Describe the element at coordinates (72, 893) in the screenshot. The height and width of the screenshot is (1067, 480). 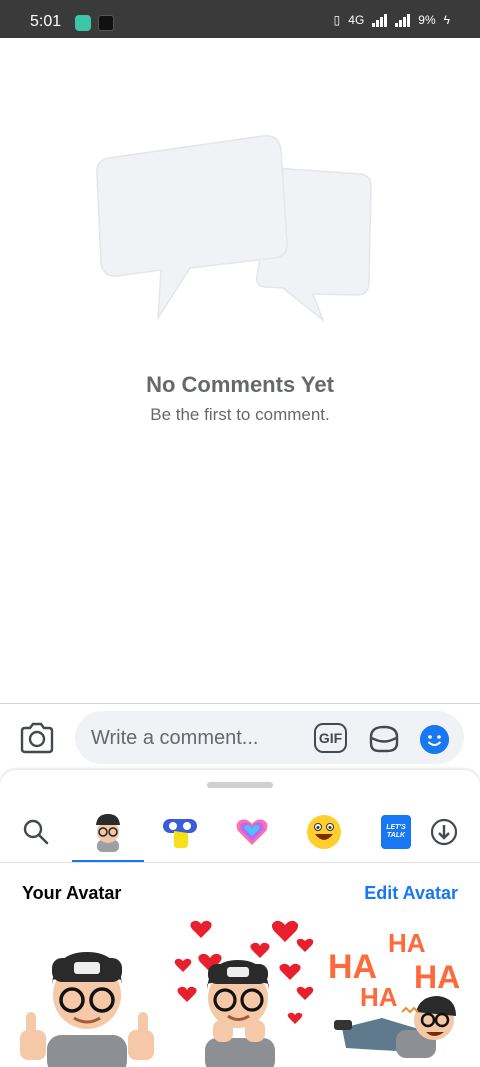
I see `section-title: Your Avatar` at that location.